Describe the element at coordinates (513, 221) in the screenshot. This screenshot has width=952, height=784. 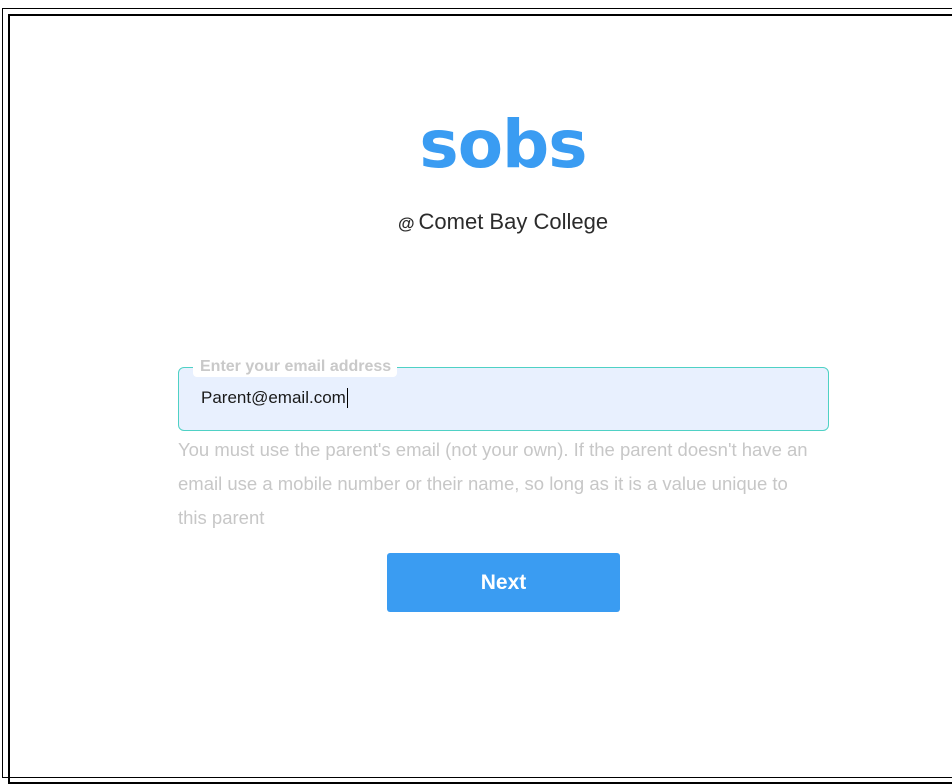
I see `school-name: Comet Bay College` at that location.